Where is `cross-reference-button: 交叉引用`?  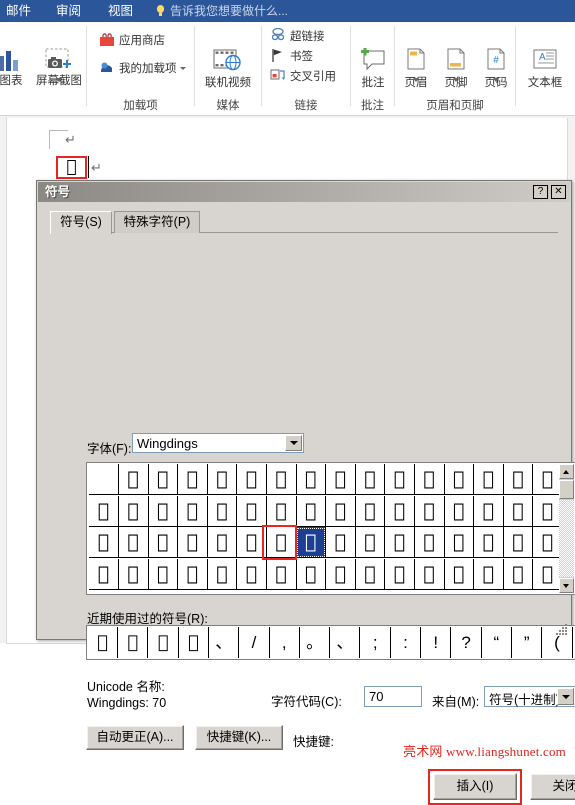
cross-reference-button: 交叉引用 is located at coordinates (303, 77).